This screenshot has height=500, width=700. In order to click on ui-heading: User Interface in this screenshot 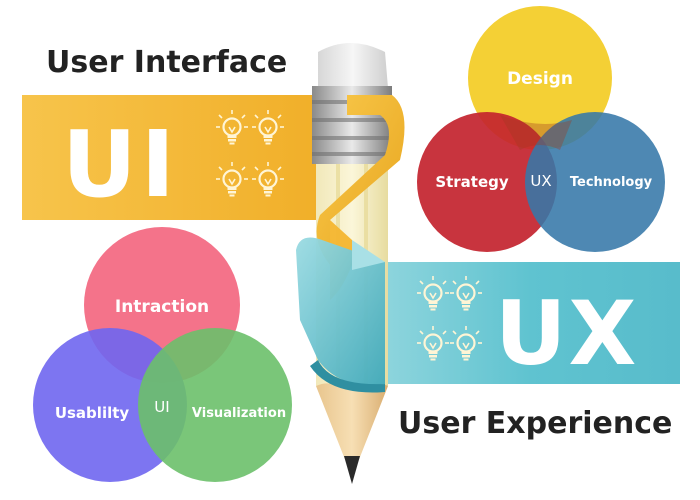, I will do `click(166, 62)`.